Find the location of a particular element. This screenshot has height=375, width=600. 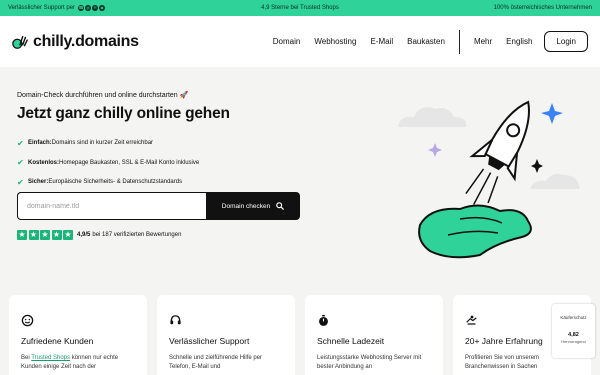

phone-icon: ☎ is located at coordinates (81, 8).